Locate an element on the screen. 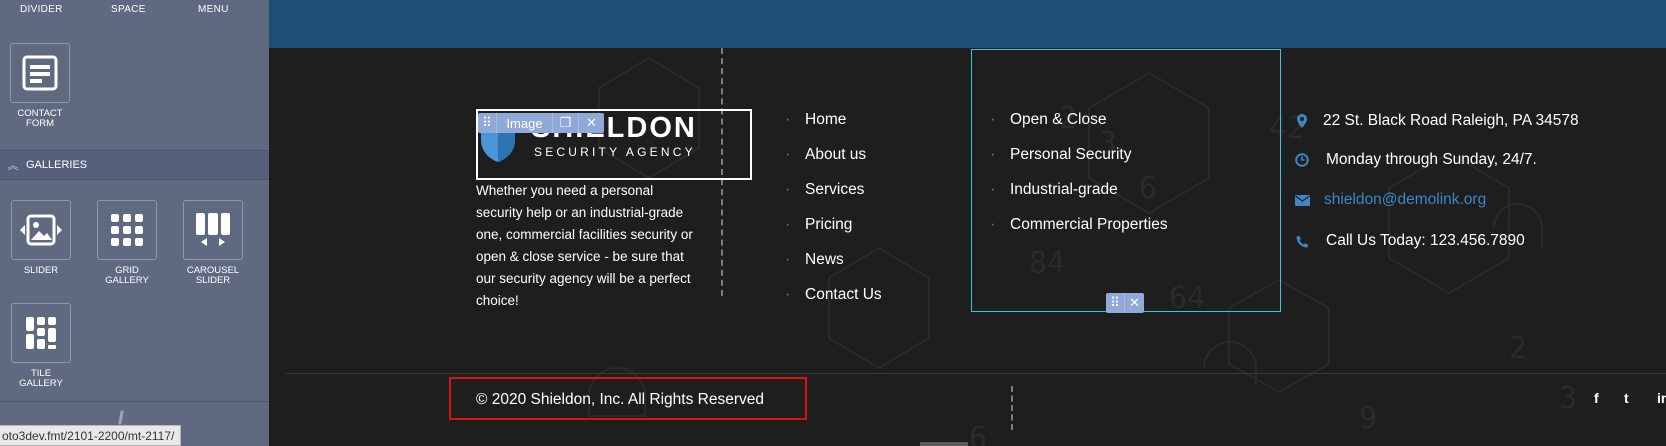  svg-text: 6 is located at coordinates (978, 433).